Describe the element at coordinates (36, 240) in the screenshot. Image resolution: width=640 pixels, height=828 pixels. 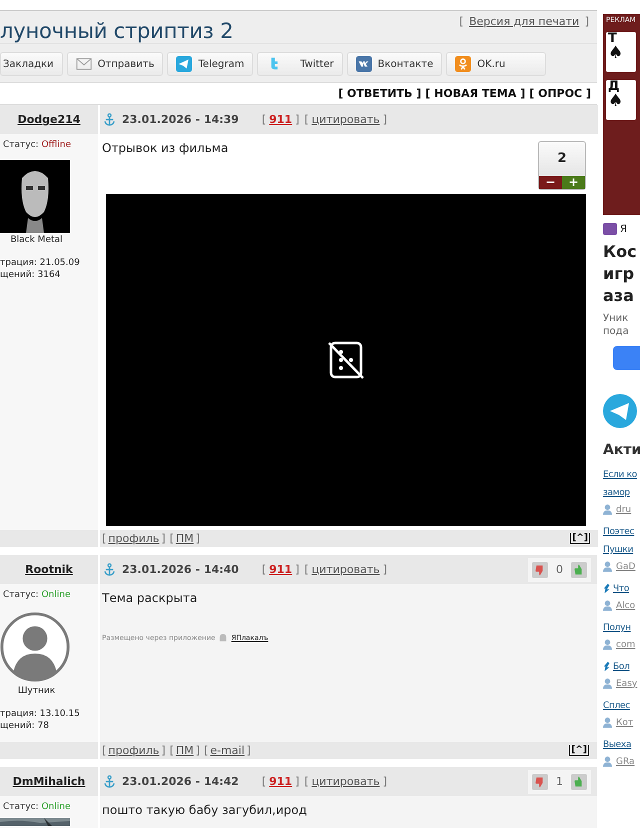
I see `user-rank: Black Metal` at that location.